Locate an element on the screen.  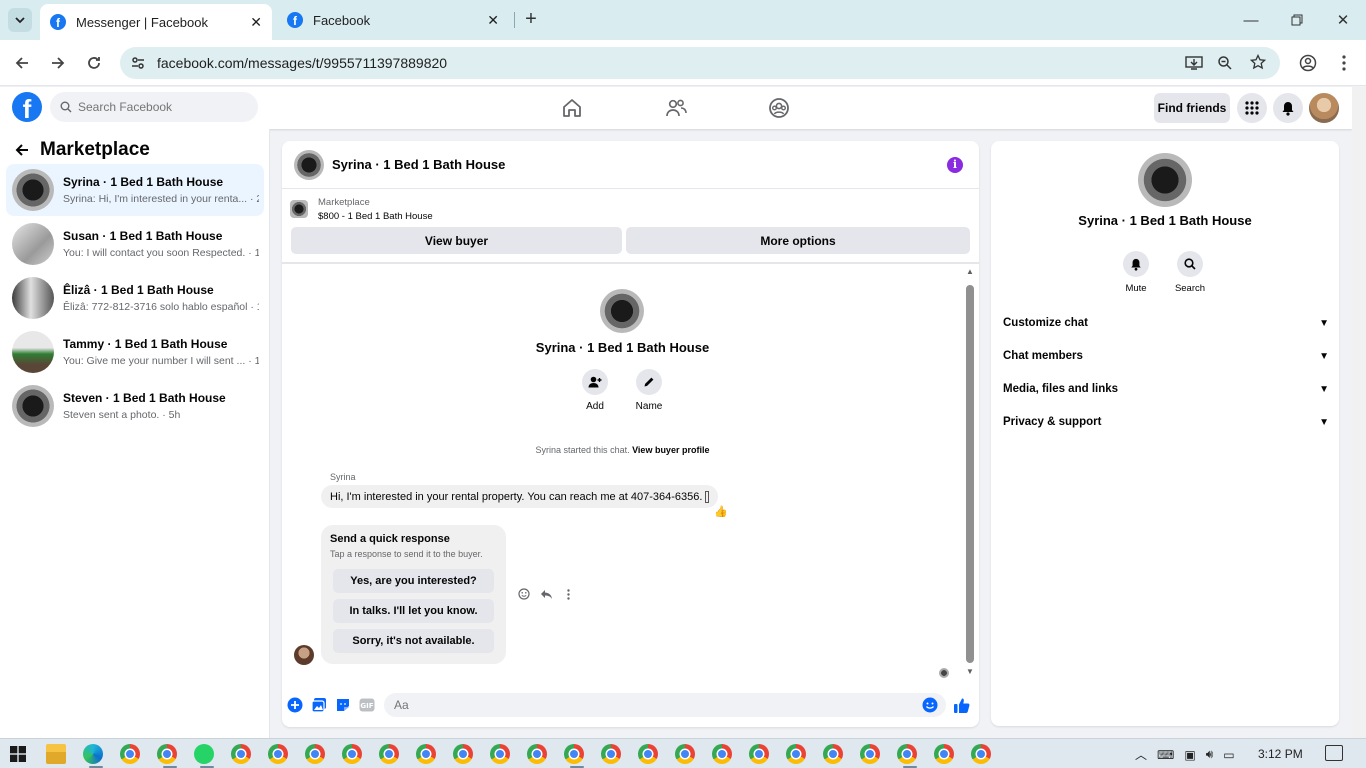
quick-response-interested: Yes, are you interested? is located at coordinates (413, 581).